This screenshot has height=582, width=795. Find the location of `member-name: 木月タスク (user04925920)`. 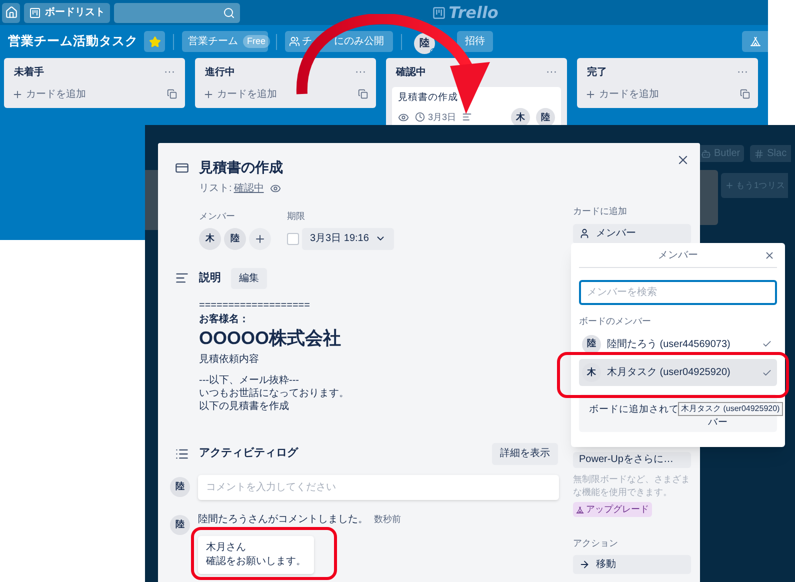

member-name: 木月タスク (user04925920) is located at coordinates (669, 373).